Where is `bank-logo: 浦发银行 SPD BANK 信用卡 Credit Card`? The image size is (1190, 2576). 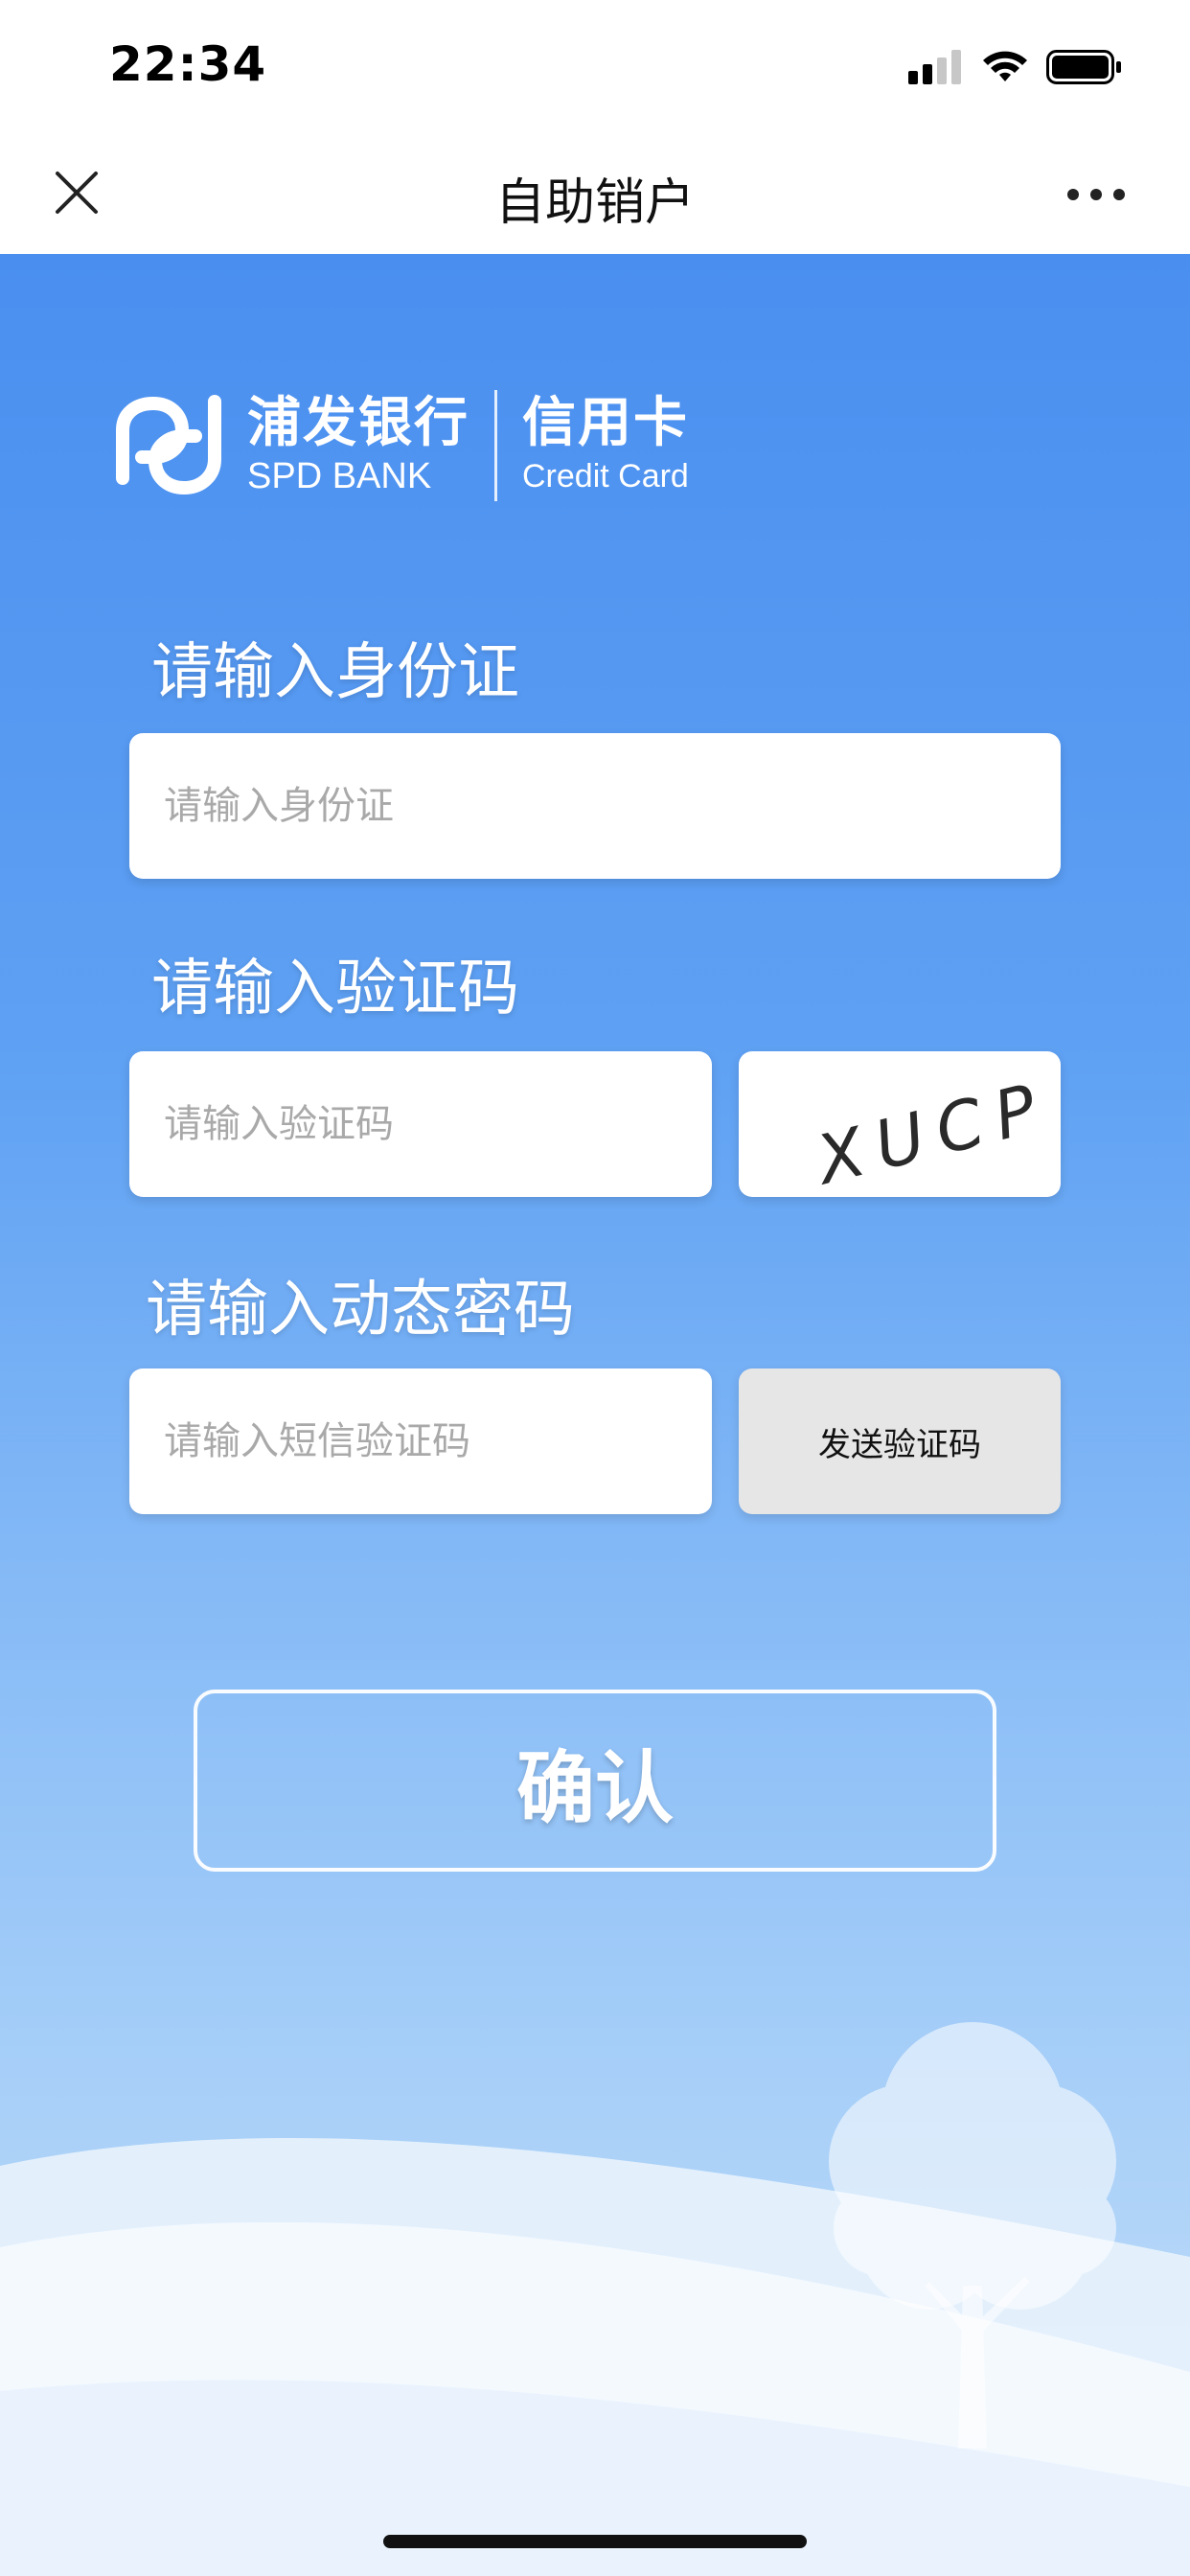 bank-logo: 浦发银行 SPD BANK 信用卡 Credit Card is located at coordinates (402, 446).